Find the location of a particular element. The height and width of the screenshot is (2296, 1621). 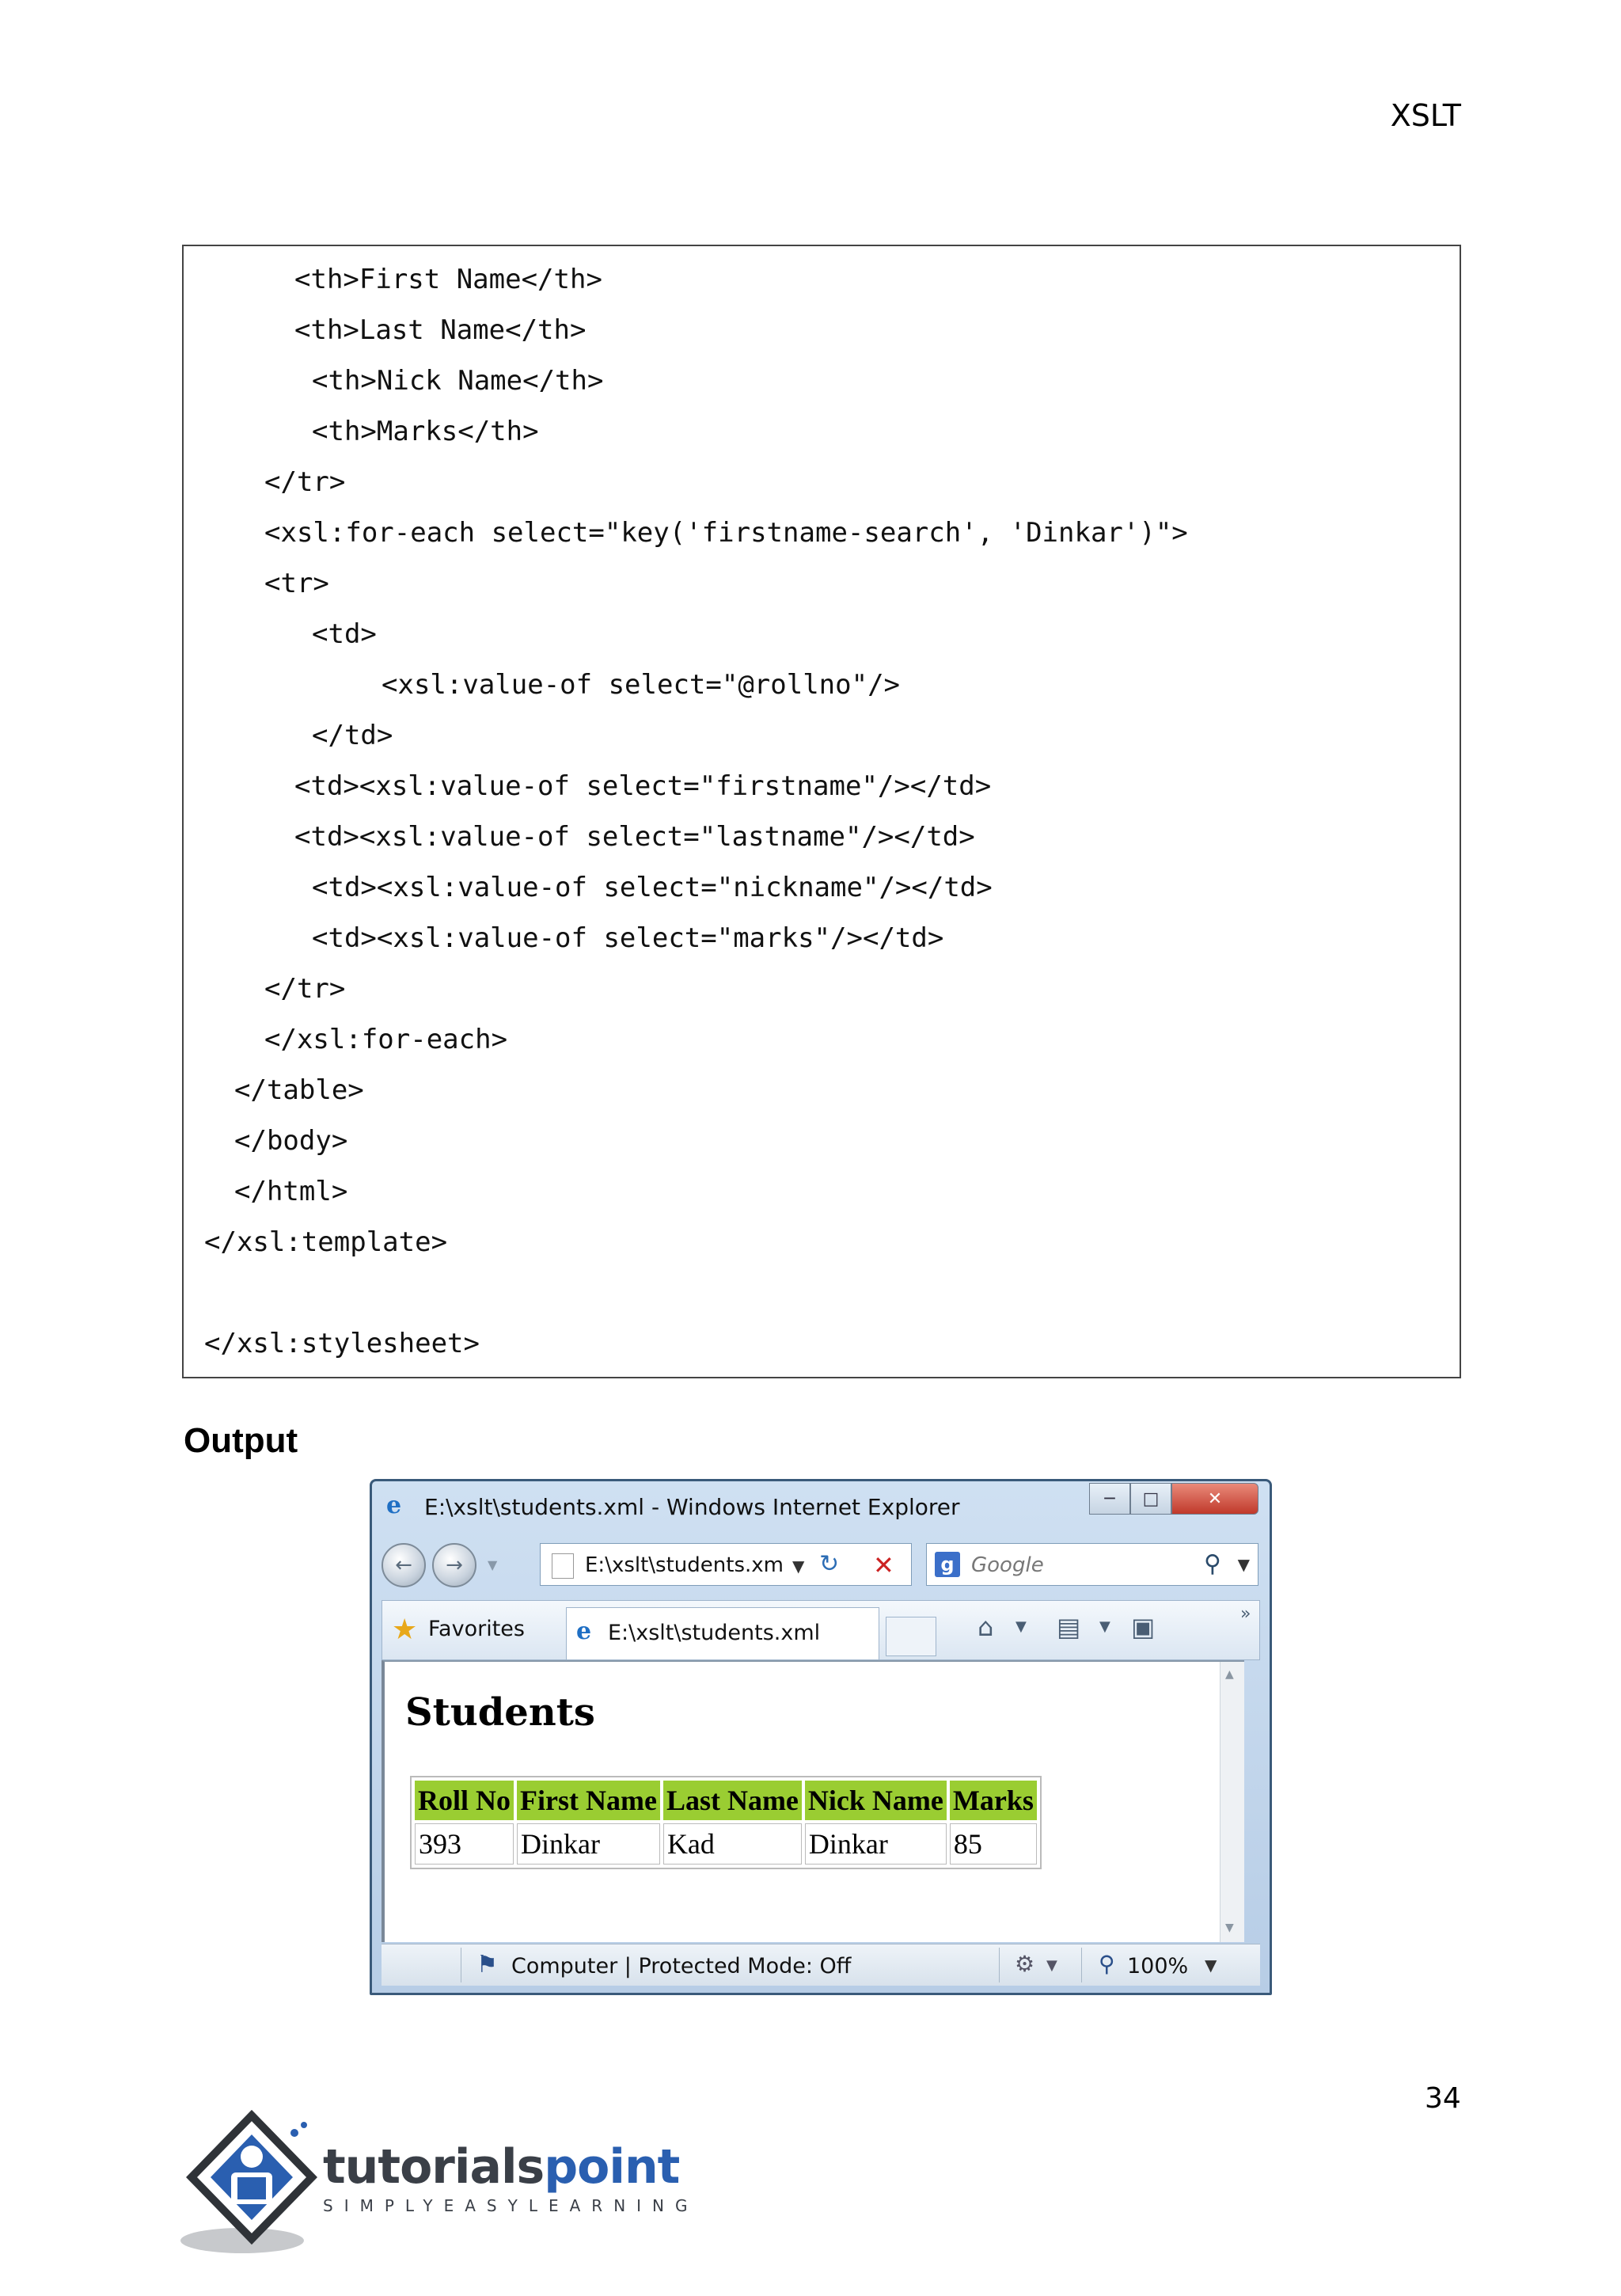

code-line: </xsl:template> is located at coordinates (326, 1242).